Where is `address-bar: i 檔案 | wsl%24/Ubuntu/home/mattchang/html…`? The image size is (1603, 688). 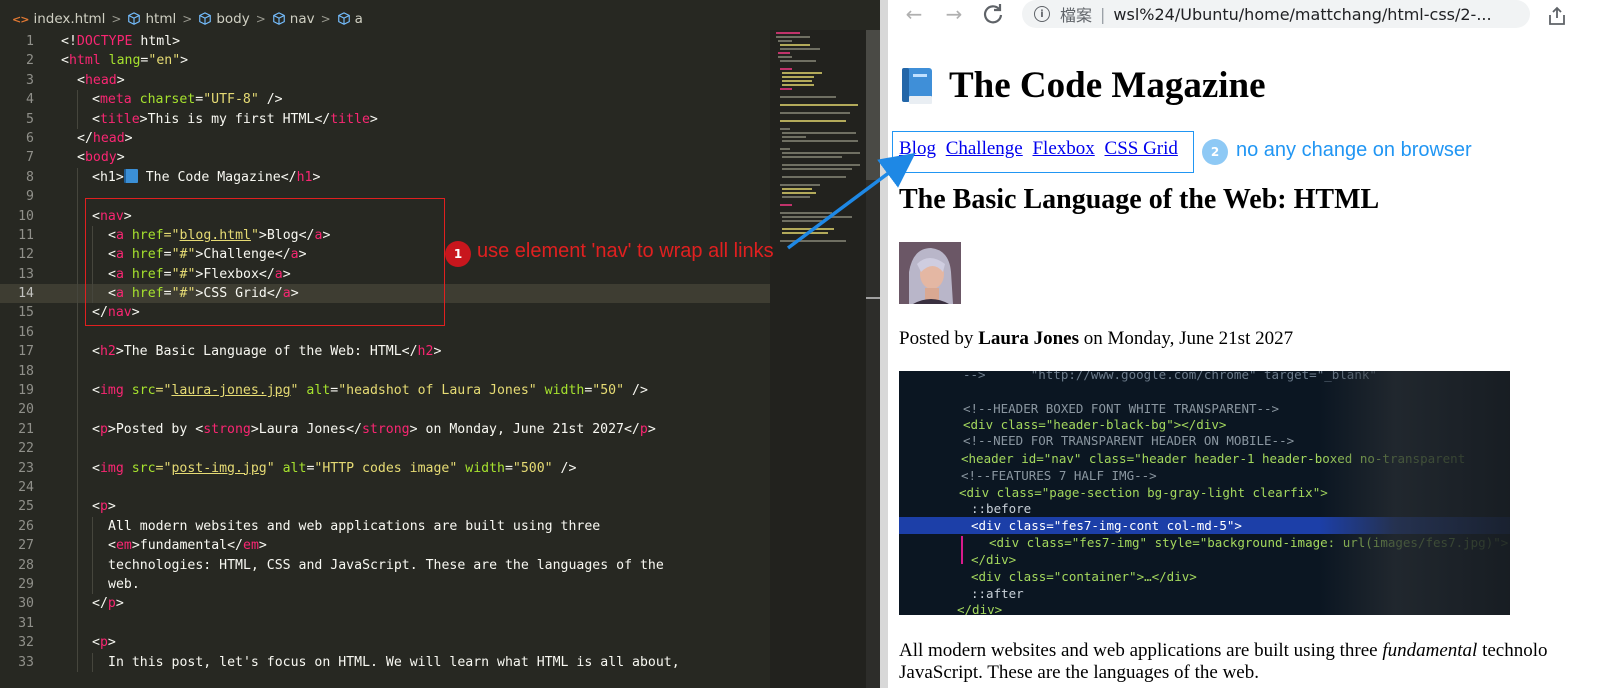 address-bar: i 檔案 | wsl%24/Ubuntu/home/mattchang/html… is located at coordinates (1276, 14).